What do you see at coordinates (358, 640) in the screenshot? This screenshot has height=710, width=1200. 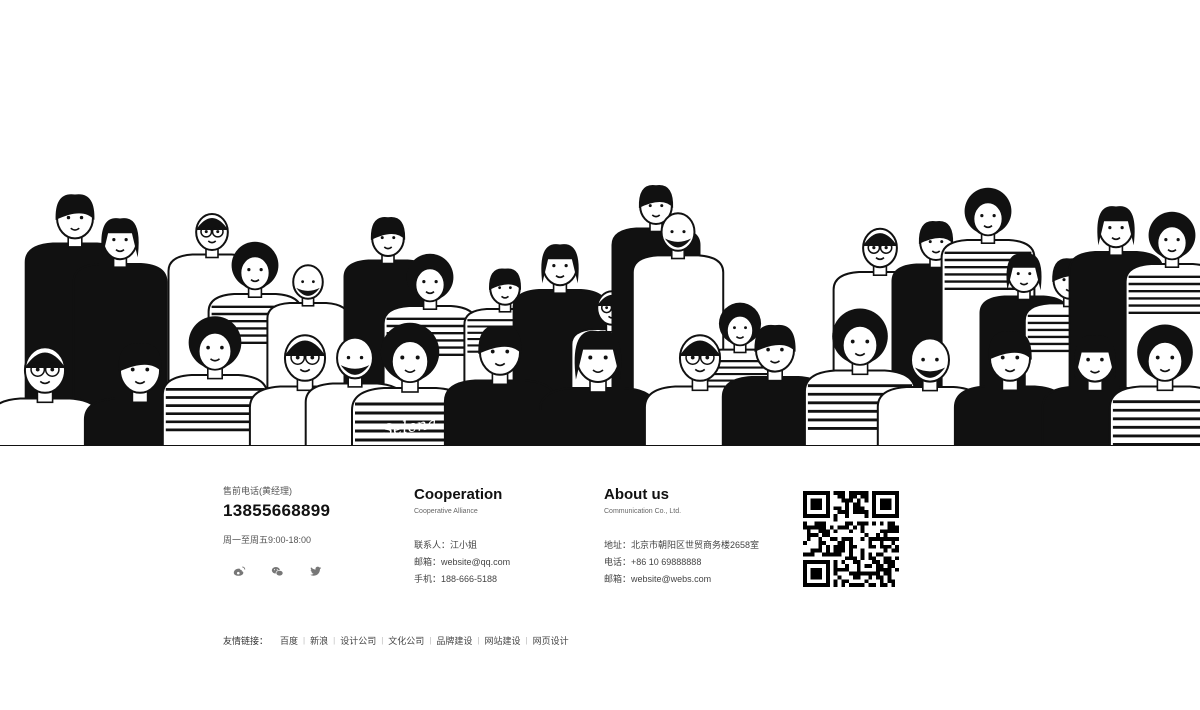 I see `friend-link: 设计公司` at bounding box center [358, 640].